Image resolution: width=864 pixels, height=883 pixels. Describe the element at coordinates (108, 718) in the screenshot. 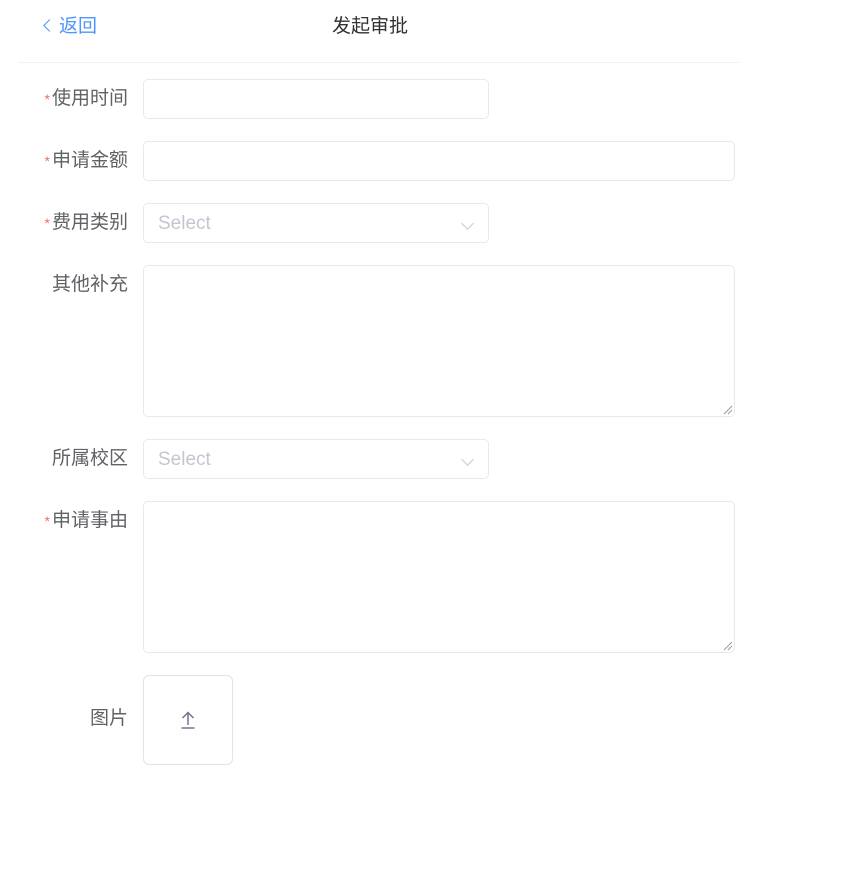

I see `label-images-text: 图片` at that location.